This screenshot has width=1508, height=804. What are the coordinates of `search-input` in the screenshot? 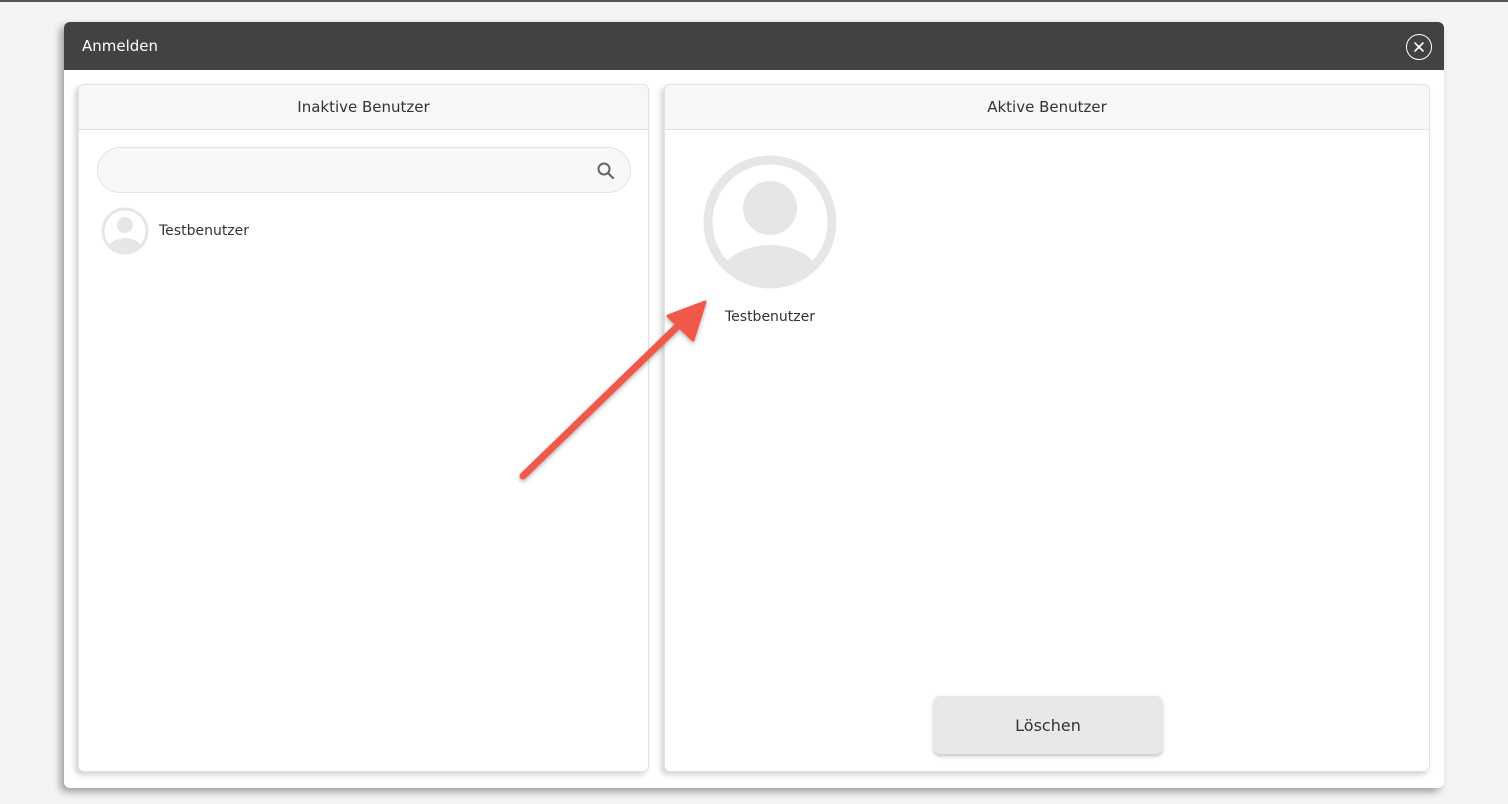 It's located at (364, 170).